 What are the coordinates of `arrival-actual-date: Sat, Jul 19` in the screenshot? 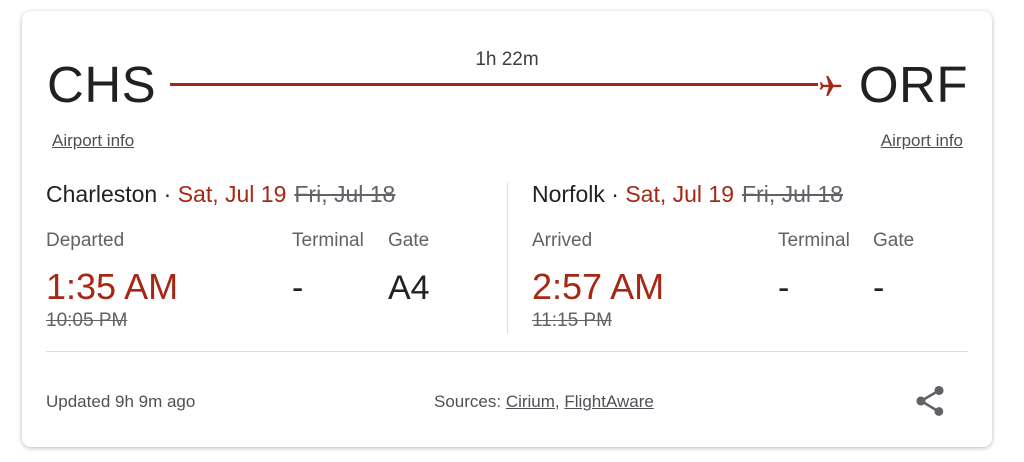 It's located at (679, 194).